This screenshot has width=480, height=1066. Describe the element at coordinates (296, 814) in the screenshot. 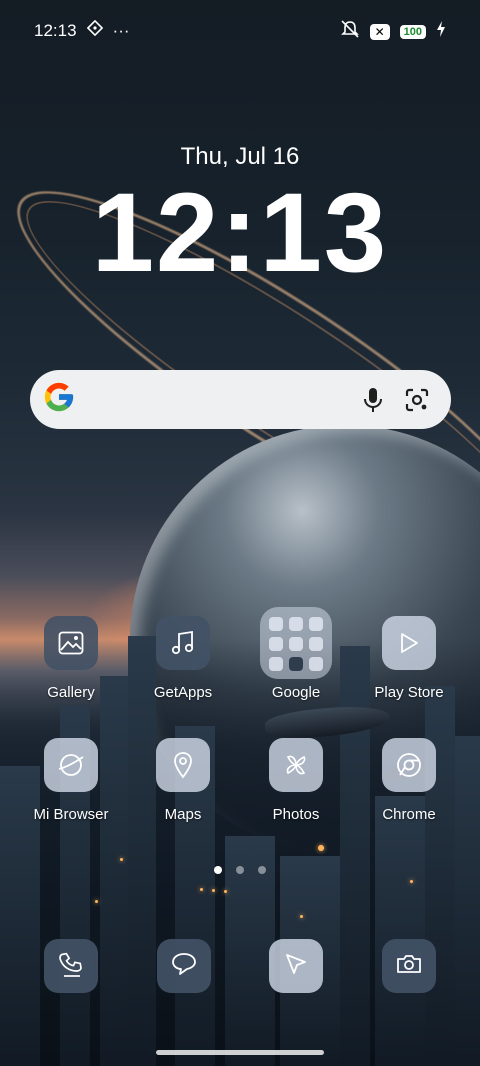

I see `app-label: Photos` at that location.